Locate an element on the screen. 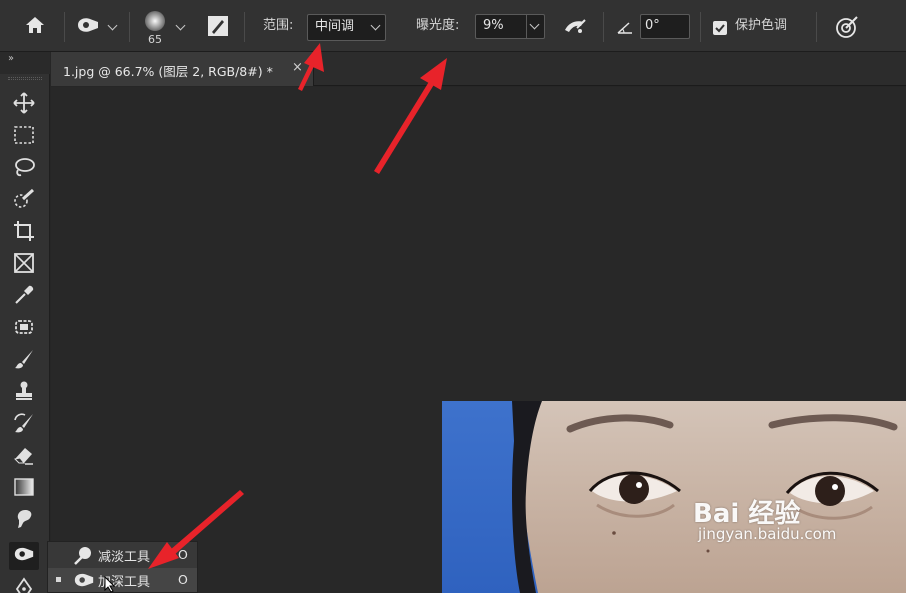  lasso-tool is located at coordinates (24, 167).